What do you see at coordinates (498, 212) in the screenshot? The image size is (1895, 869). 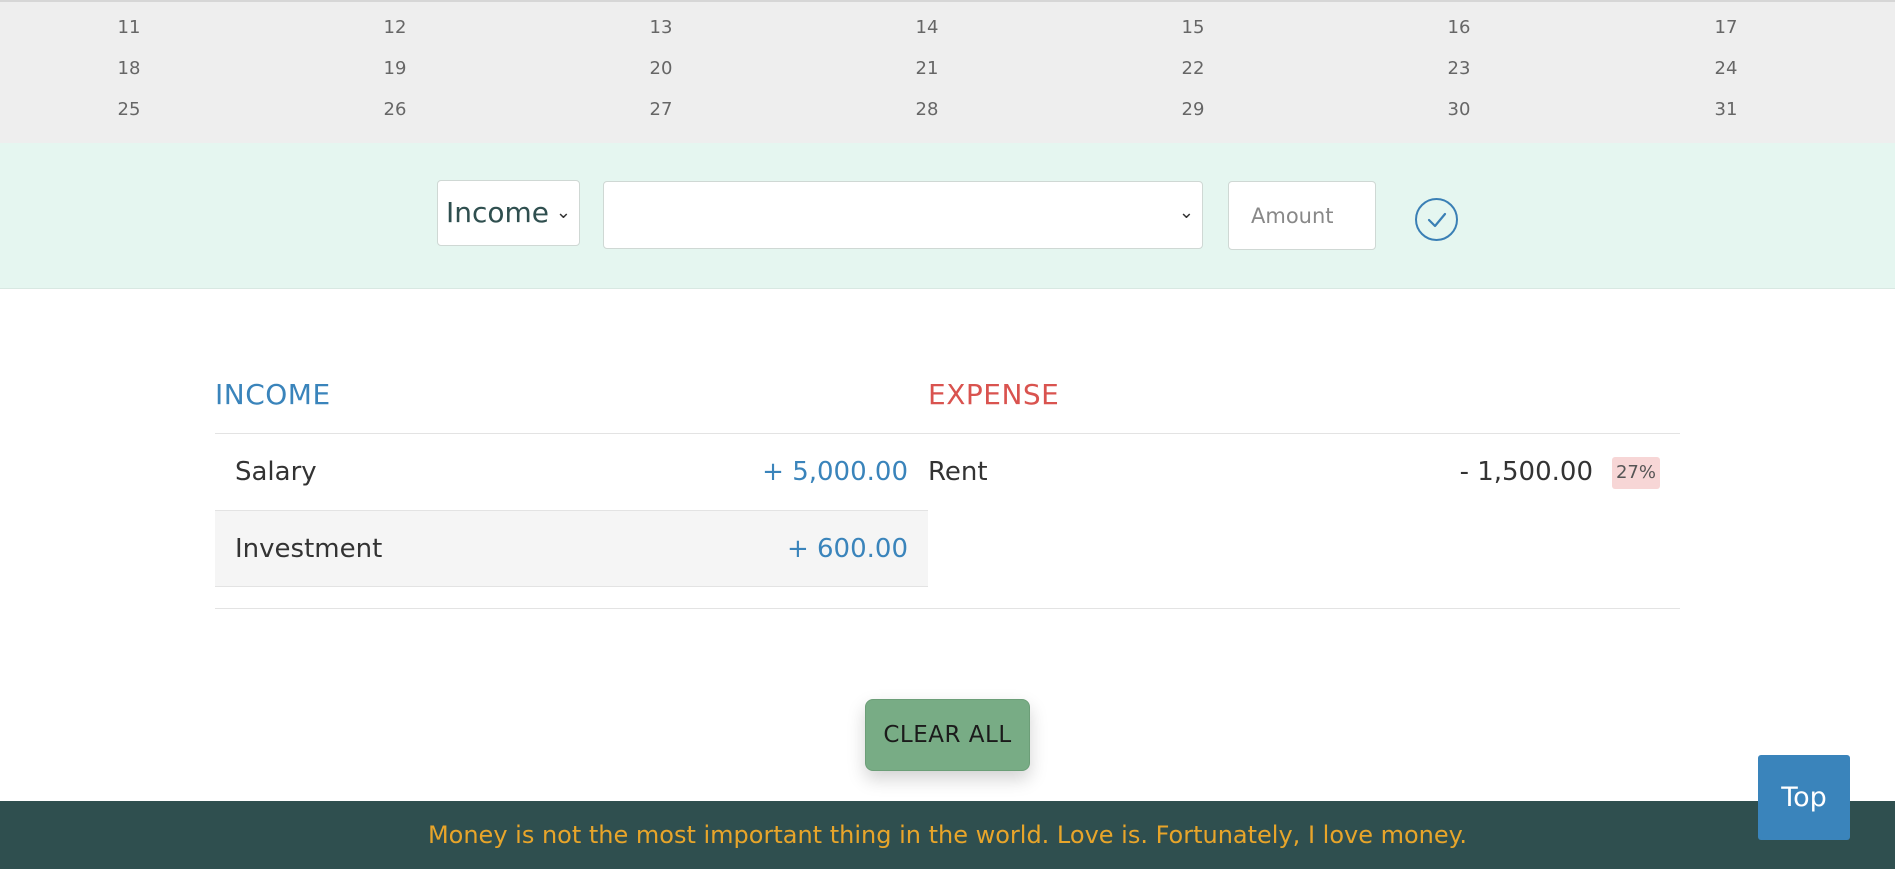 I see `type-select-value: Income` at bounding box center [498, 212].